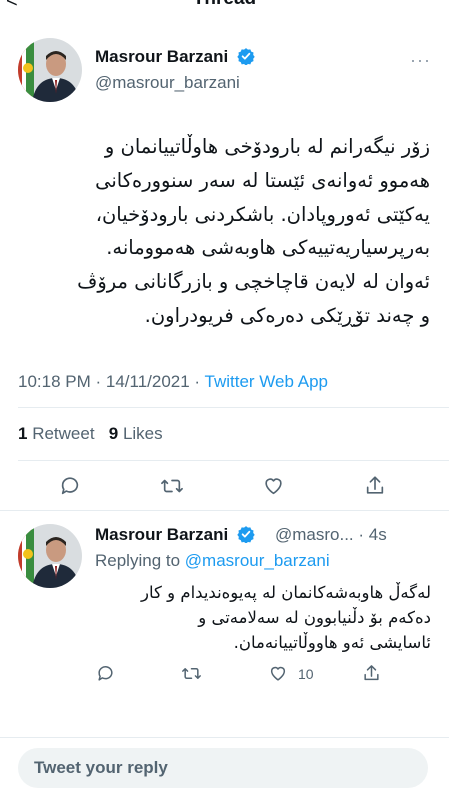  What do you see at coordinates (161, 534) in the screenshot?
I see `reply-author-name-text: Masrour Barzani` at bounding box center [161, 534].